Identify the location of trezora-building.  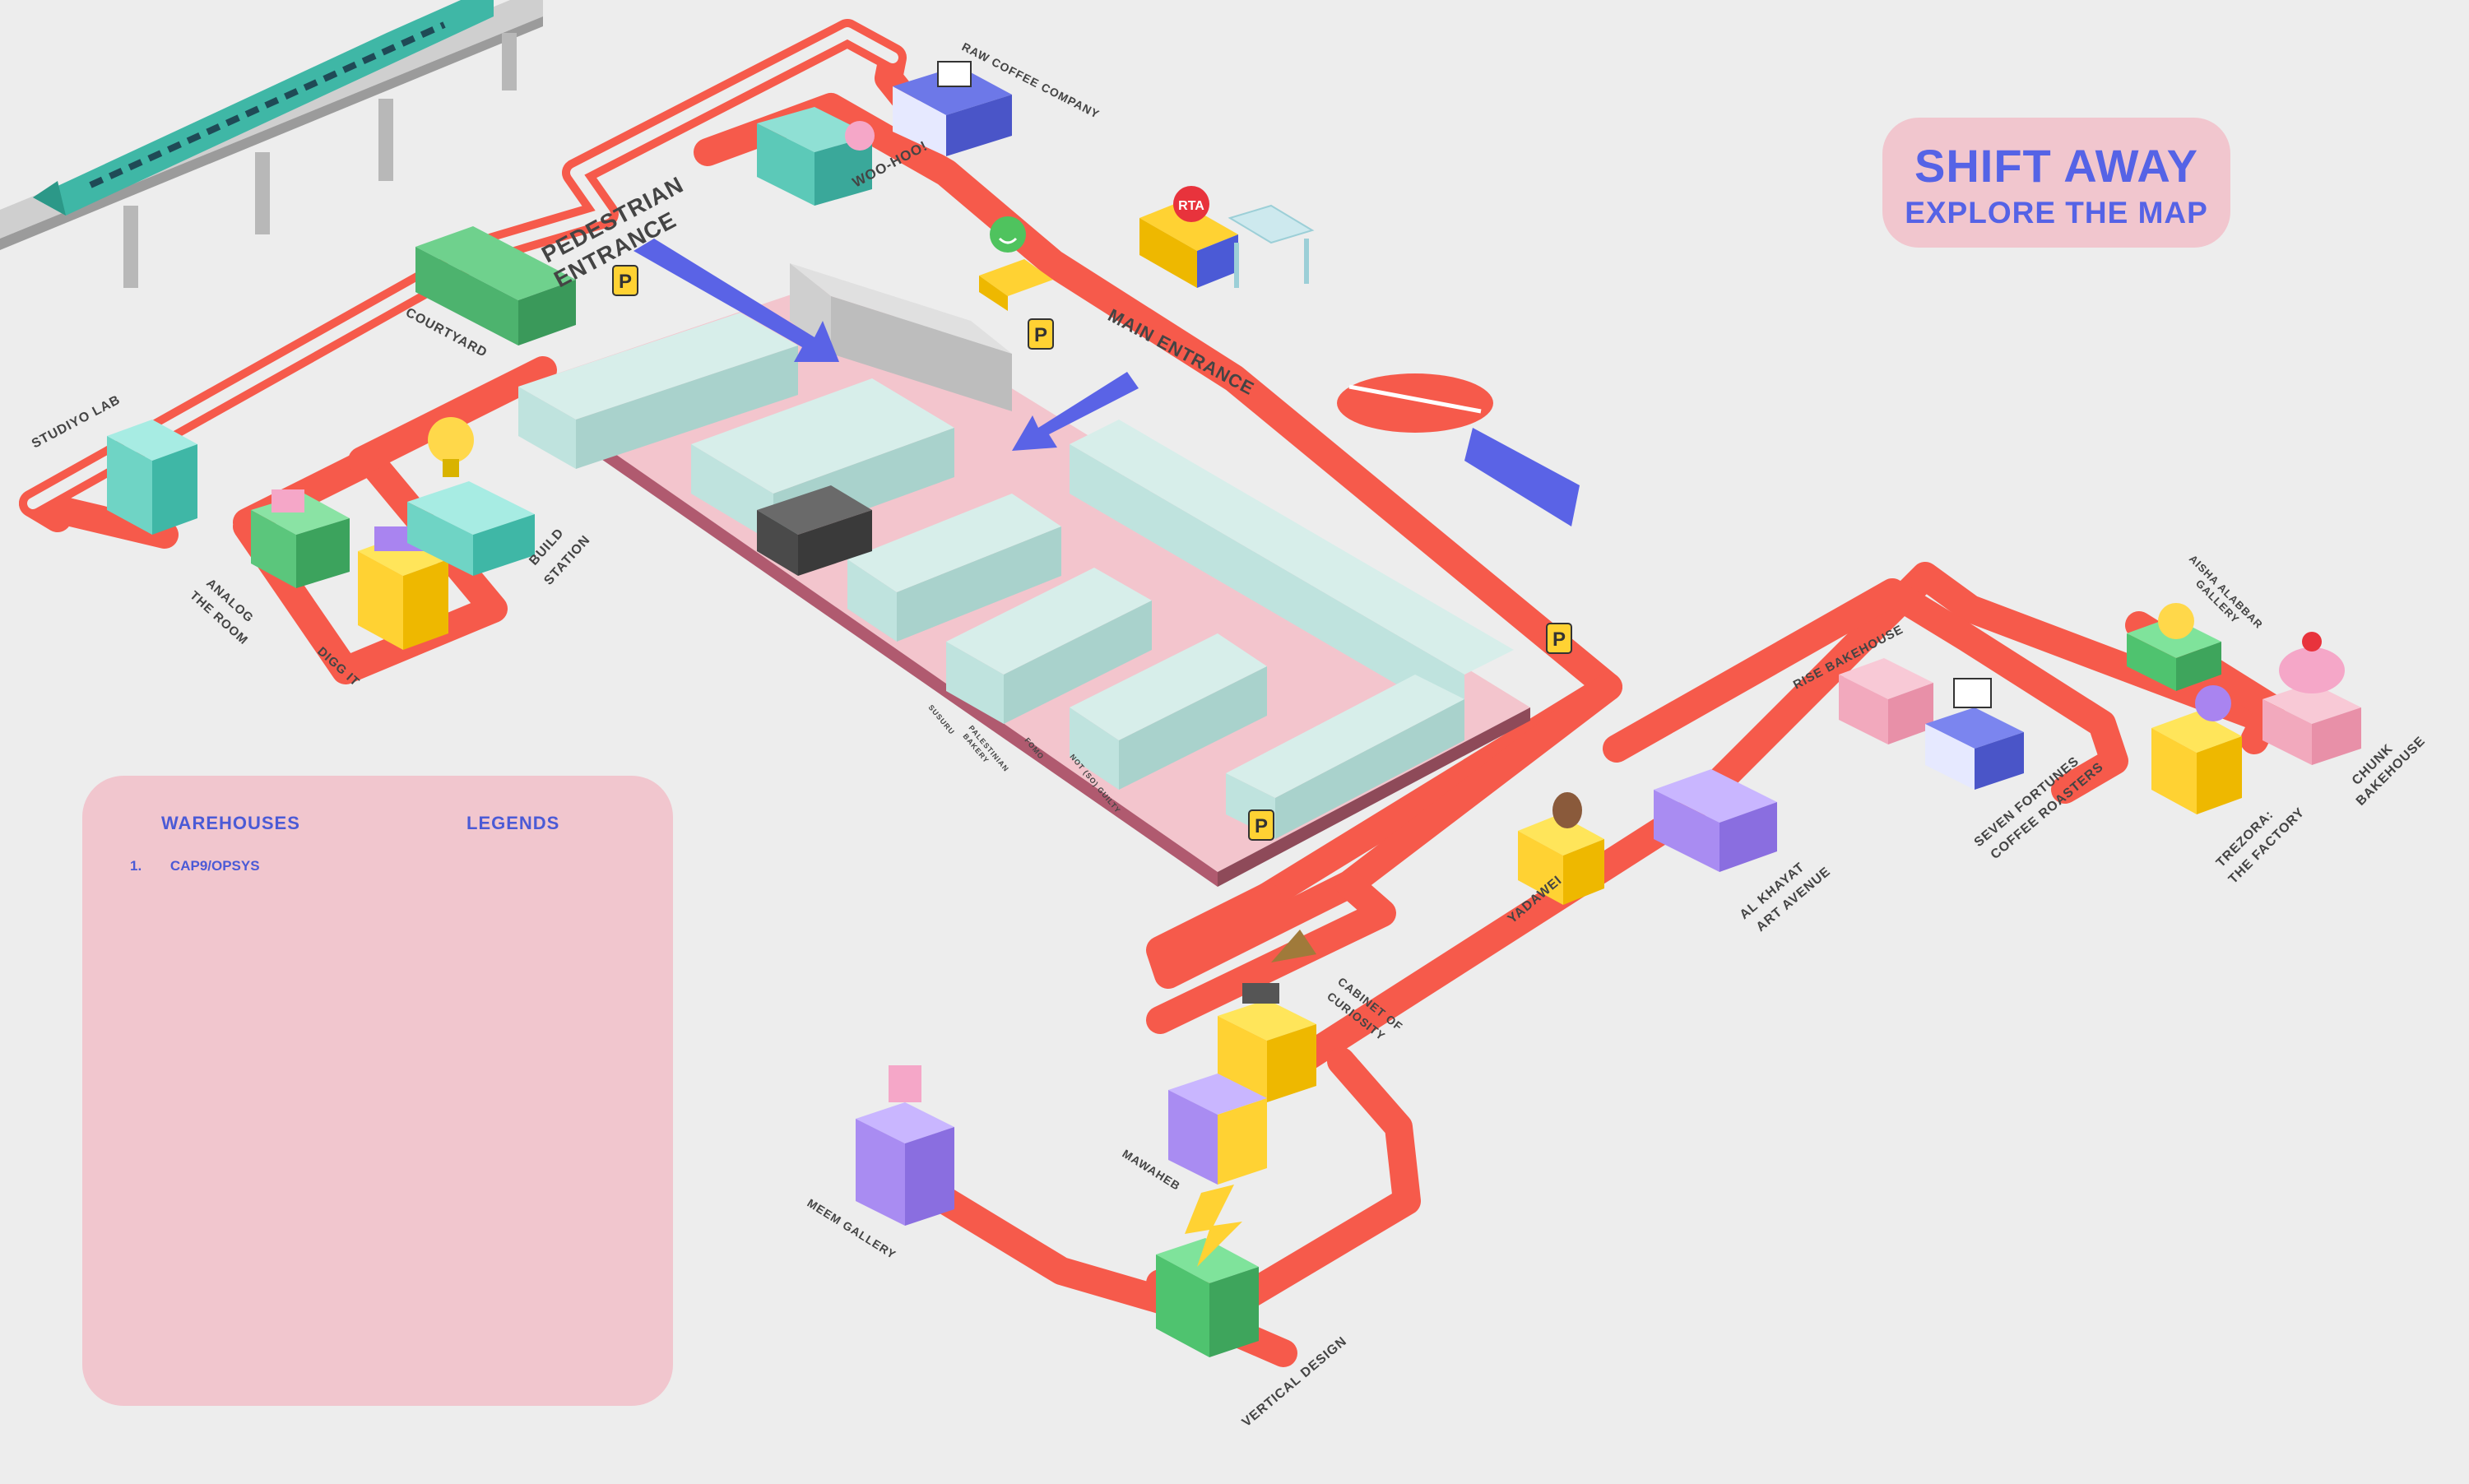
(2196, 749).